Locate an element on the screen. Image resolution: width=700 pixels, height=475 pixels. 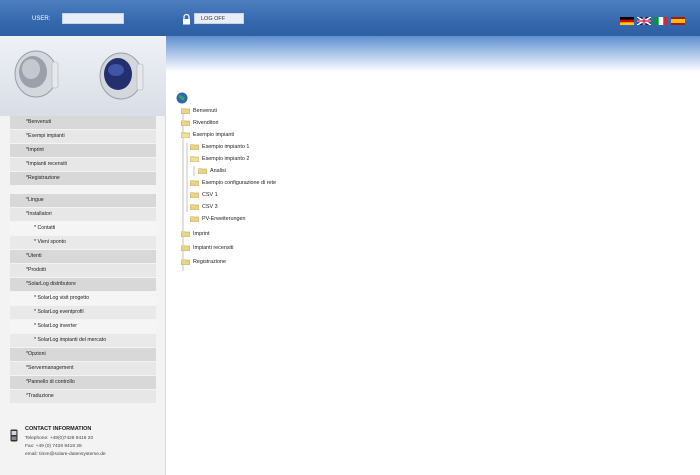
tree-item-label: Rivenditori is located at coordinates (206, 123).